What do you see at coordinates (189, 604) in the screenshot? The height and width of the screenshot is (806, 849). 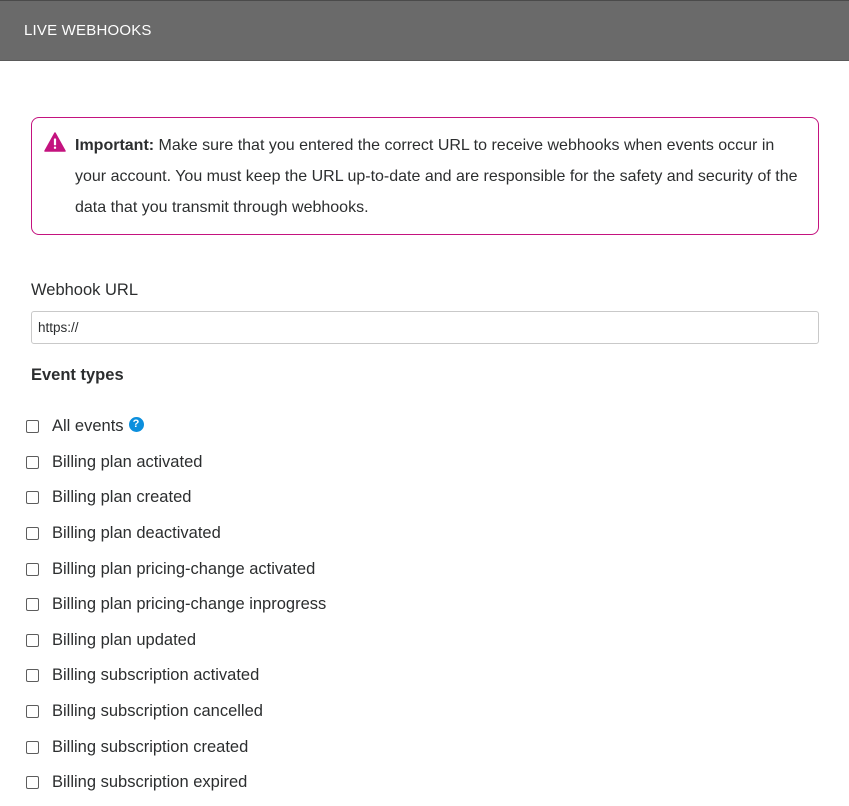 I see `event-label: Billing plan pricing-change inprogress` at bounding box center [189, 604].